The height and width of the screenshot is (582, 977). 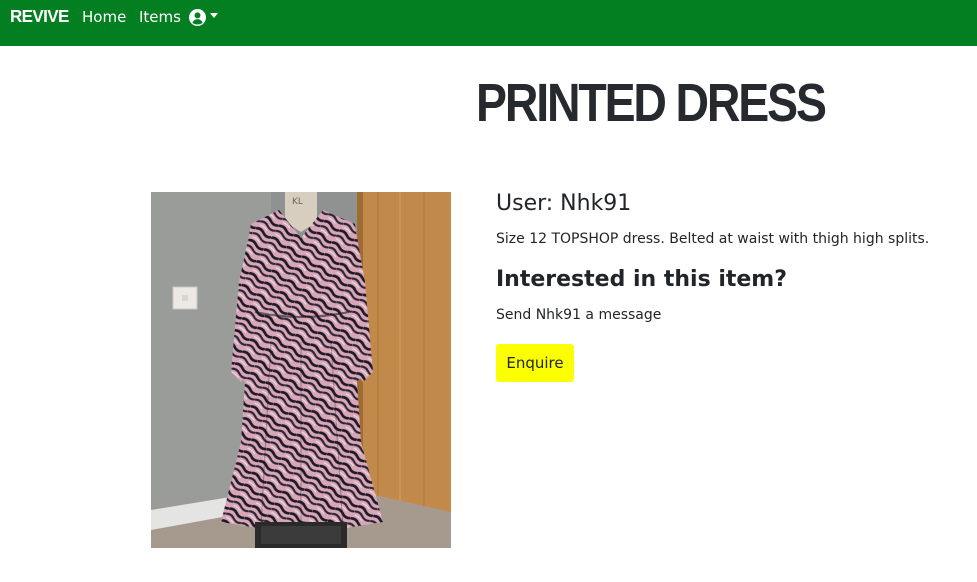 I want to click on enquire-button: Enquire, so click(x=535, y=363).